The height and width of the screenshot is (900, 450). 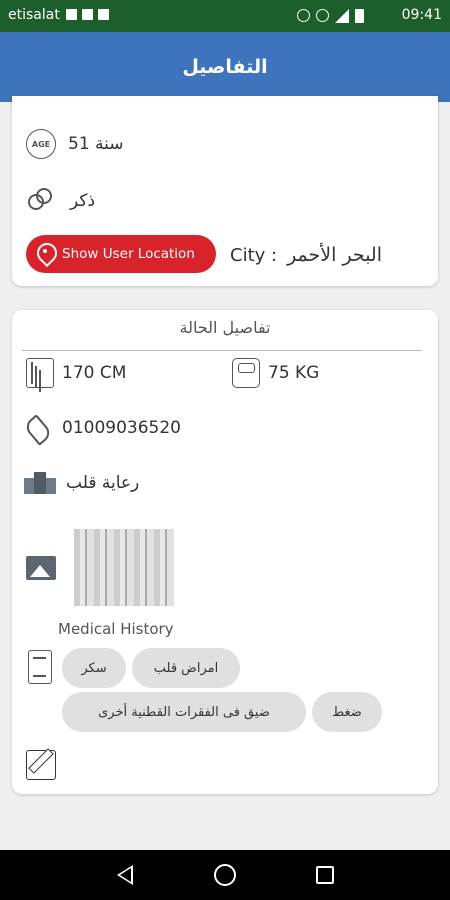 I want to click on age-icon: AGE, so click(x=41, y=144).